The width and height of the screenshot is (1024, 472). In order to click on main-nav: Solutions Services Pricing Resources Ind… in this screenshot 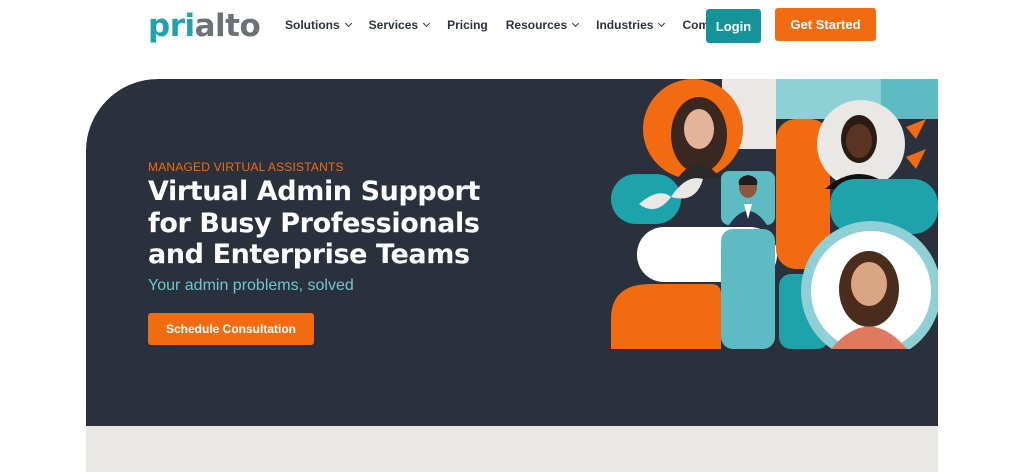, I will do `click(525, 25)`.